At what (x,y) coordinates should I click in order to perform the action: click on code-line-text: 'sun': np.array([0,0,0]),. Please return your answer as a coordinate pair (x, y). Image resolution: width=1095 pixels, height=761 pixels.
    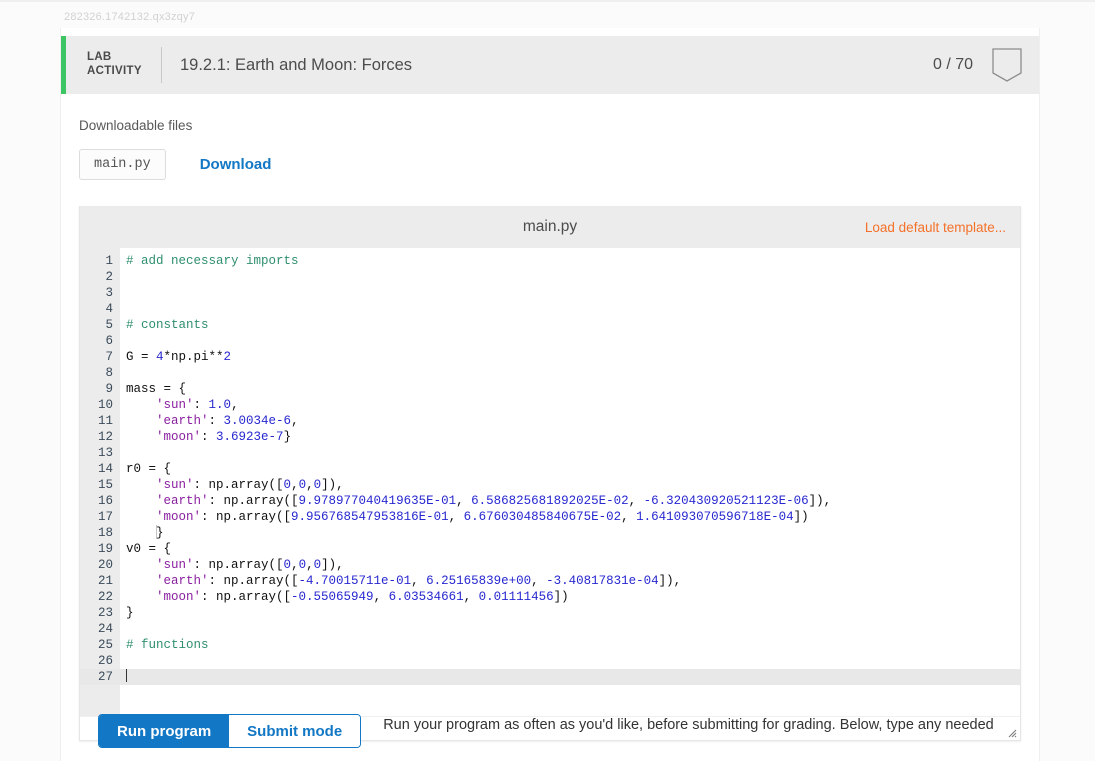
    Looking at the image, I should click on (250, 485).